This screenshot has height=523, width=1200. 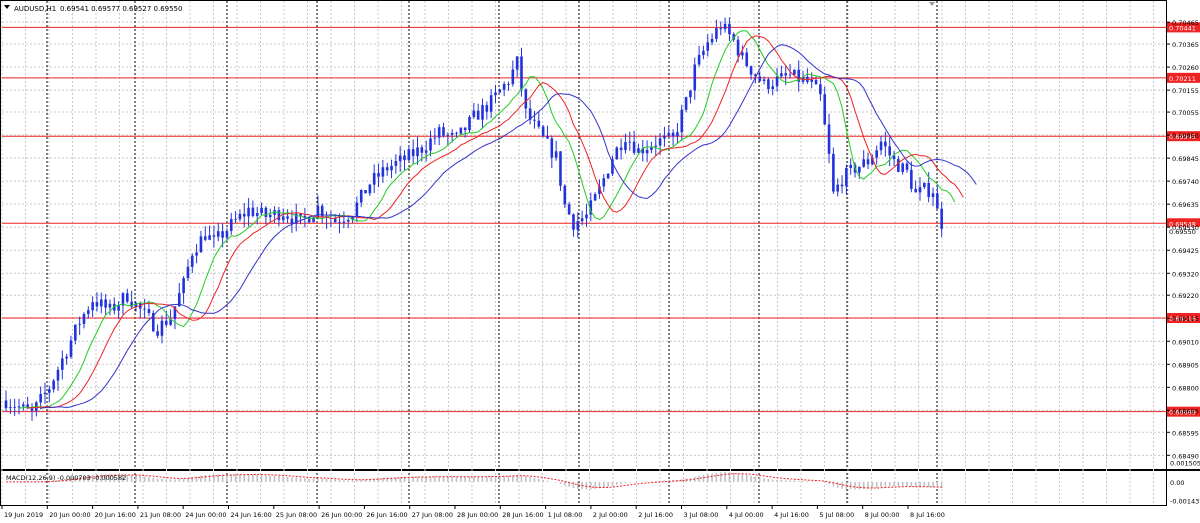 What do you see at coordinates (23, 515) in the screenshot?
I see `x-tick-label: 19 Jun 2019` at bounding box center [23, 515].